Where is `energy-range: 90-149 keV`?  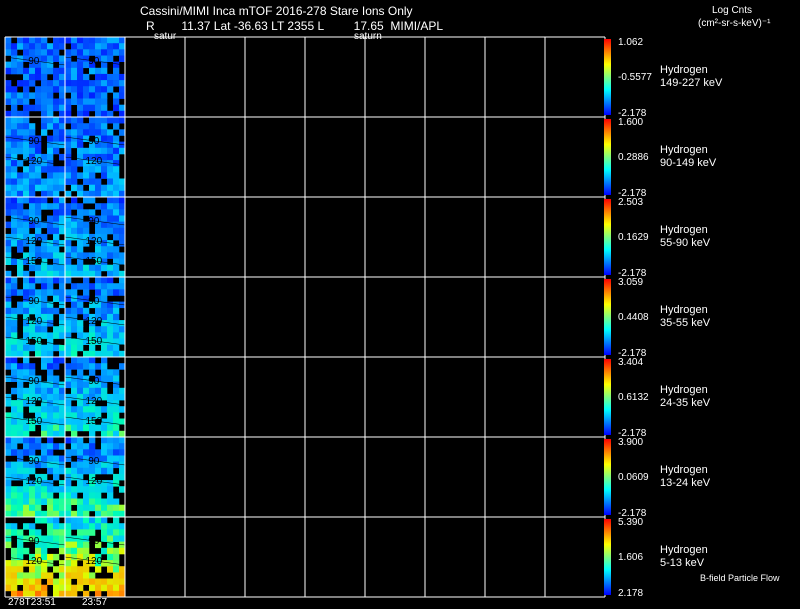
energy-range: 90-149 keV is located at coordinates (688, 163).